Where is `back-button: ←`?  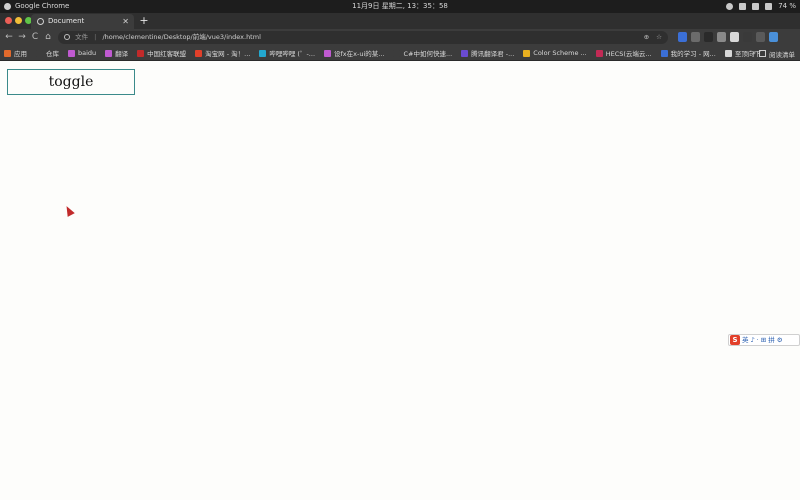
back-button: ← is located at coordinates (9, 37).